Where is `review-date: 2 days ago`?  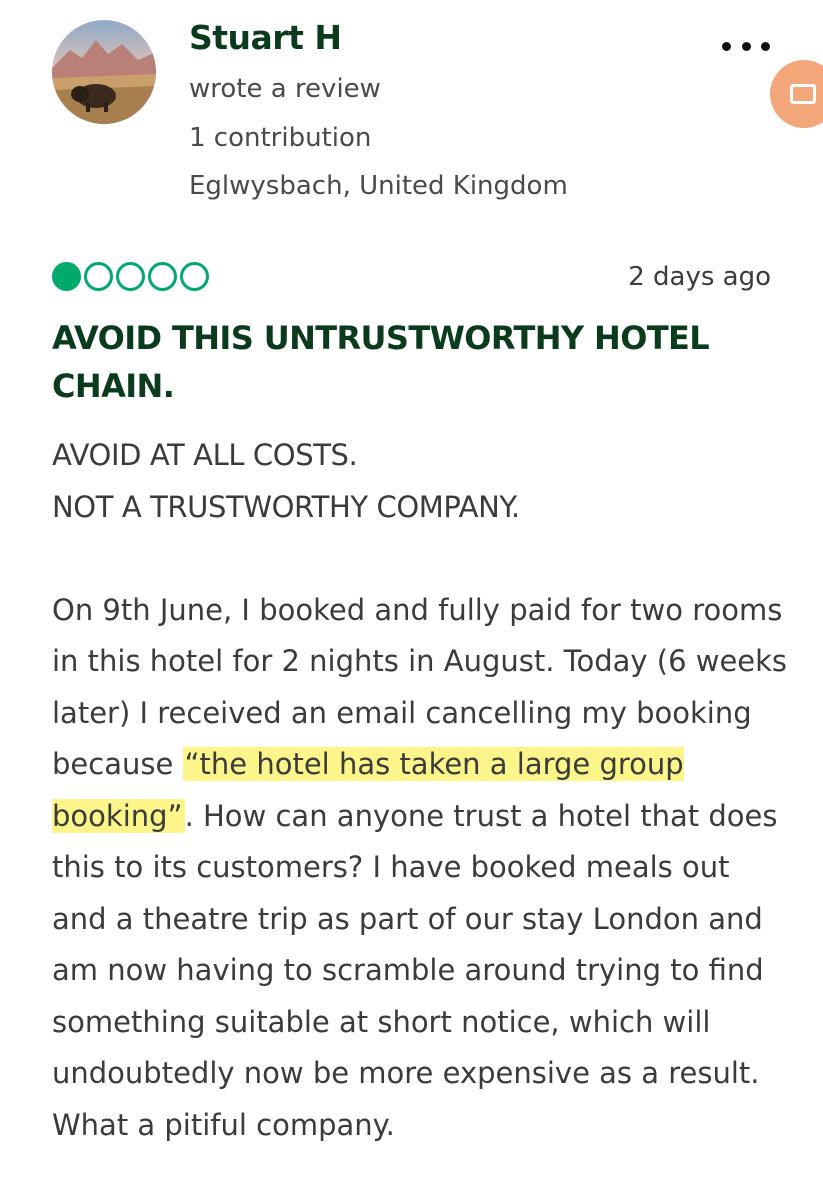
review-date: 2 days ago is located at coordinates (699, 277).